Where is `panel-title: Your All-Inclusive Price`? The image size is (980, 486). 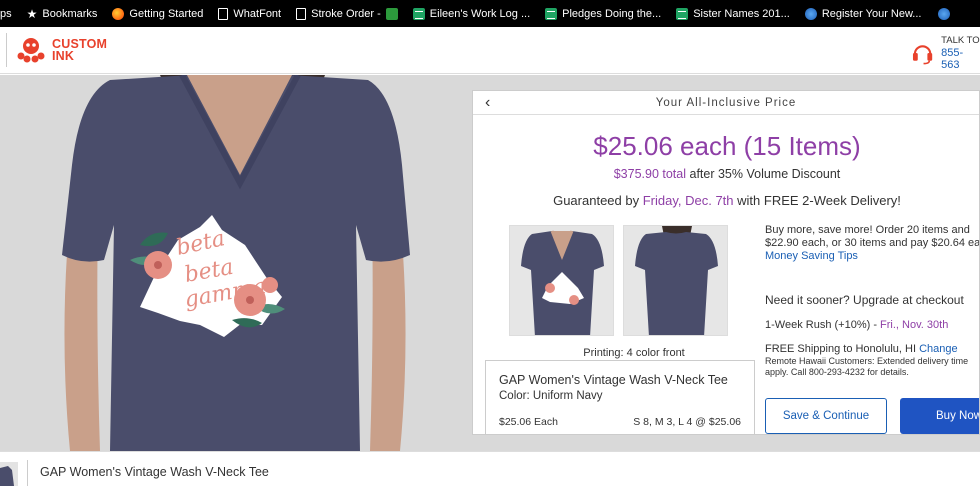
panel-title: Your All-Inclusive Price is located at coordinates (726, 102).